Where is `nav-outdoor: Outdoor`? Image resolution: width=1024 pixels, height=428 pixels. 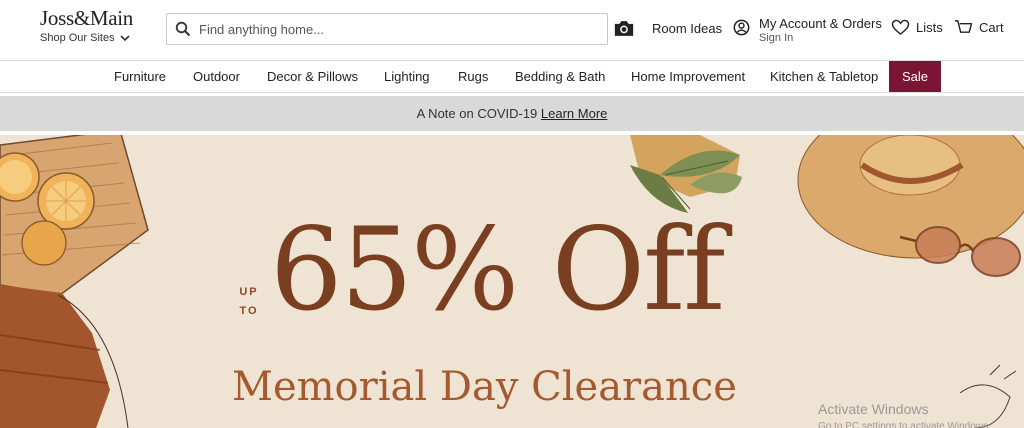
nav-outdoor: Outdoor is located at coordinates (216, 76).